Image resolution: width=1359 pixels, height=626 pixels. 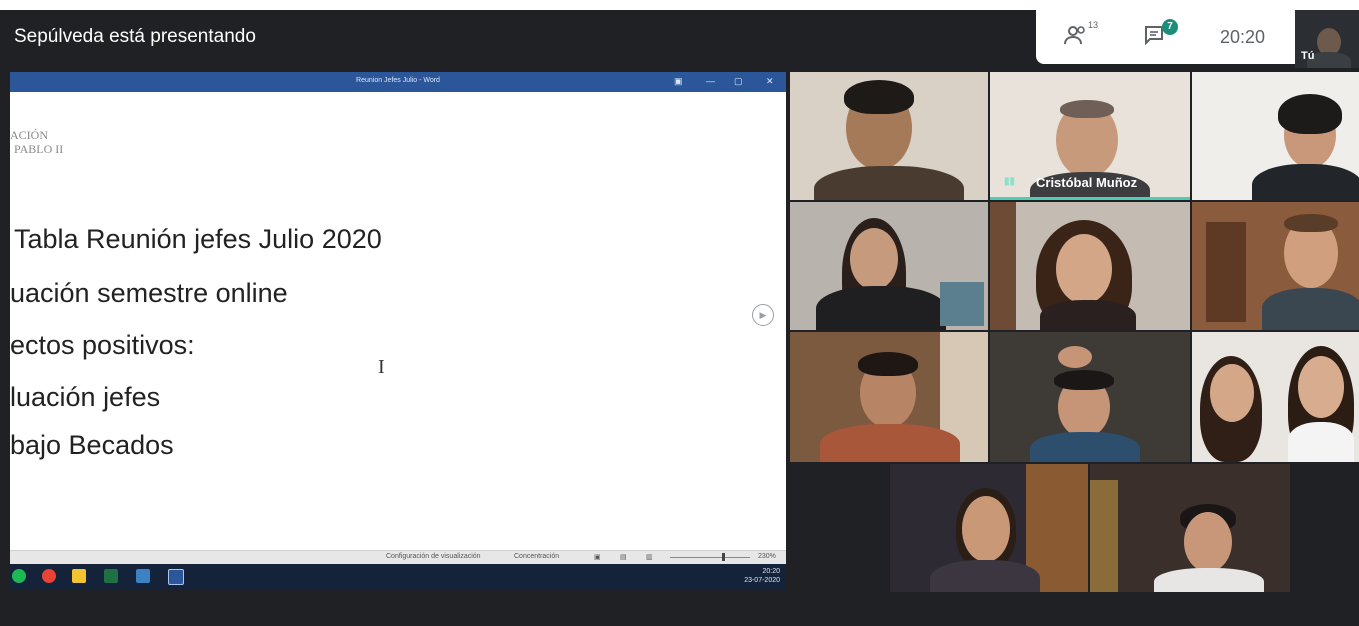 What do you see at coordinates (1327, 39) in the screenshot?
I see `self-view-tile: Tú` at bounding box center [1327, 39].